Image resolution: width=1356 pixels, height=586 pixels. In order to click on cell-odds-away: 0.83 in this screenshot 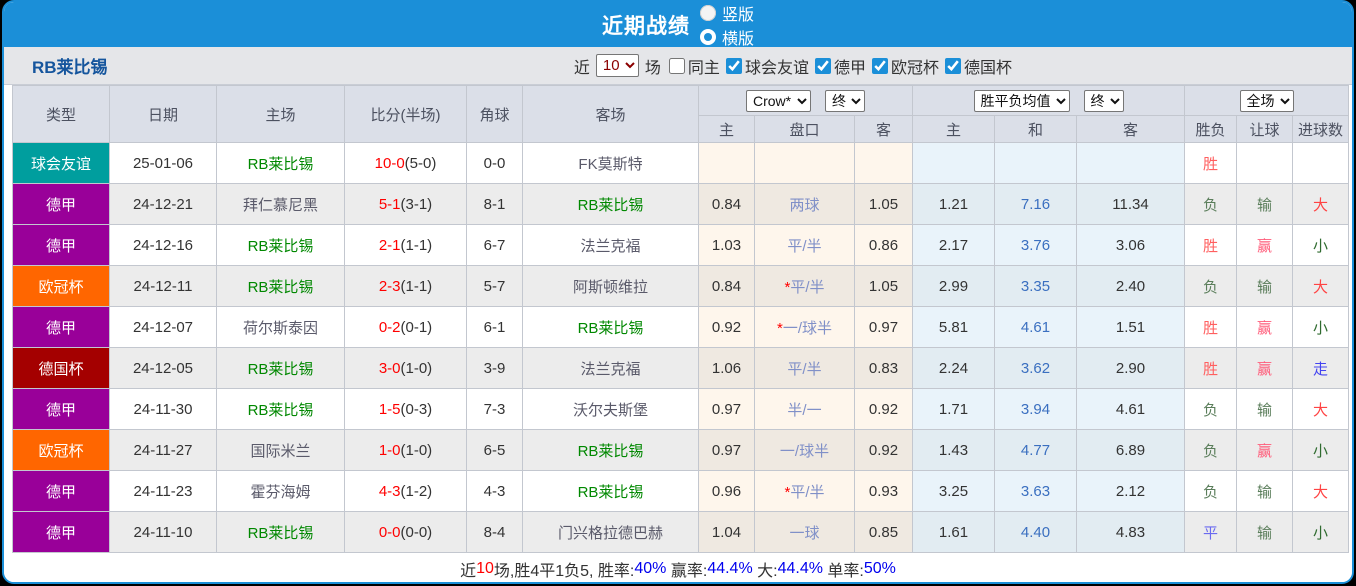, I will do `click(883, 368)`.